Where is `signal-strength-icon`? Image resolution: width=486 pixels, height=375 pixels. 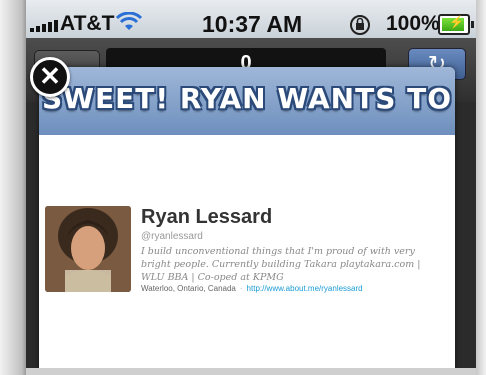 signal-strength-icon is located at coordinates (44, 26).